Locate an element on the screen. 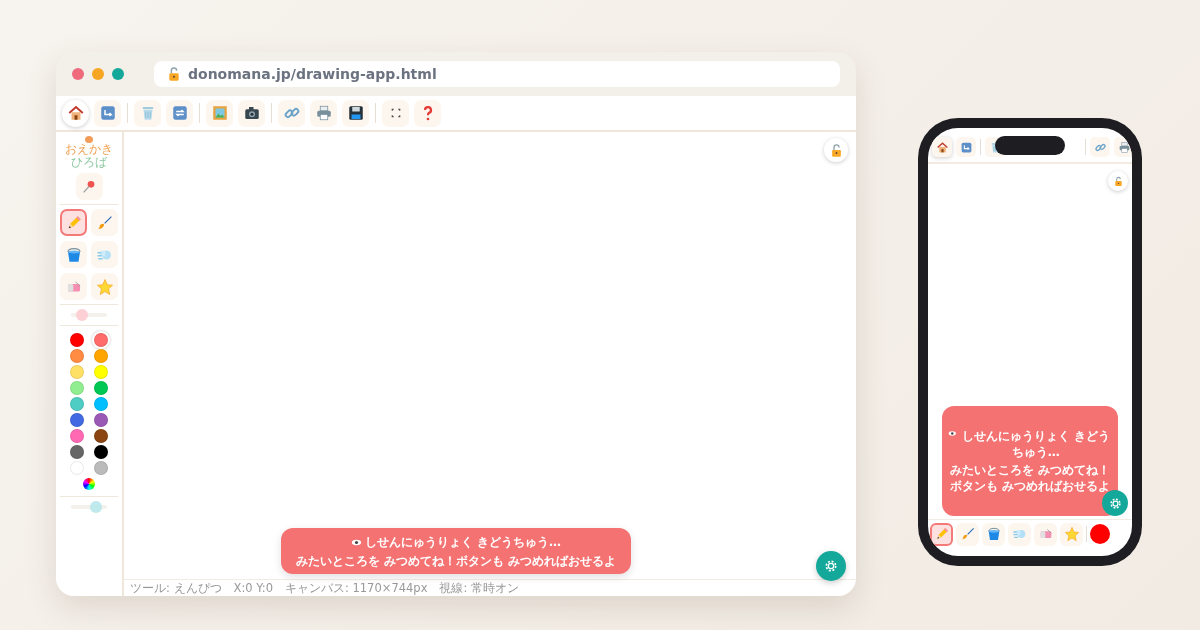  logo-text: おえかき is located at coordinates (89, 149).